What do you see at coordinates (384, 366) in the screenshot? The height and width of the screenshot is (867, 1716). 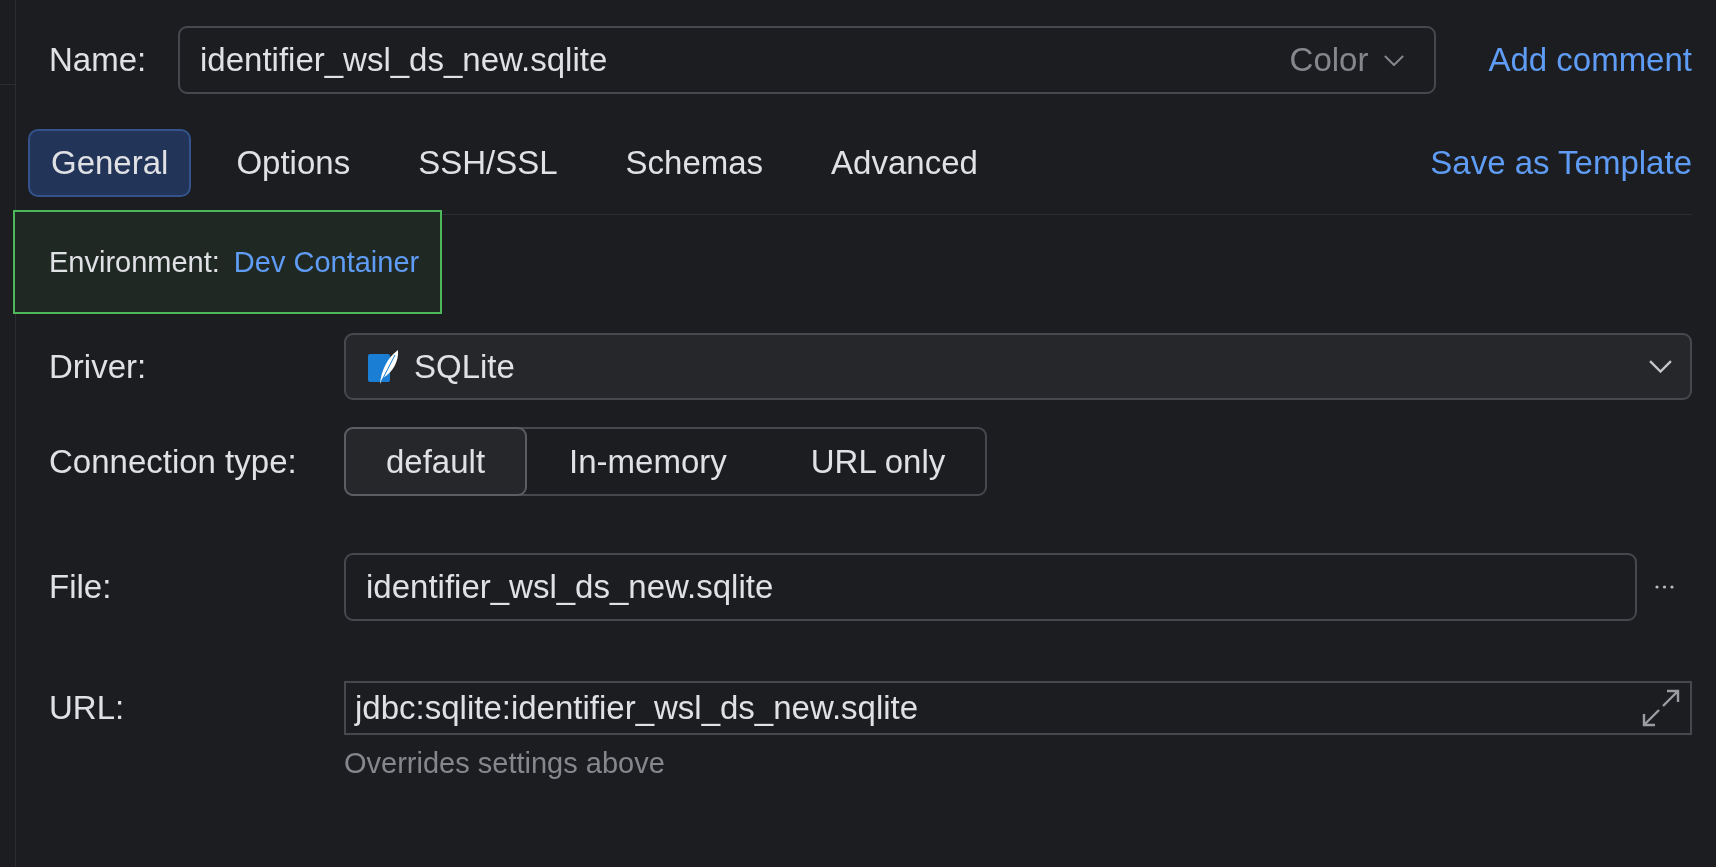 I see `feather-icon` at bounding box center [384, 366].